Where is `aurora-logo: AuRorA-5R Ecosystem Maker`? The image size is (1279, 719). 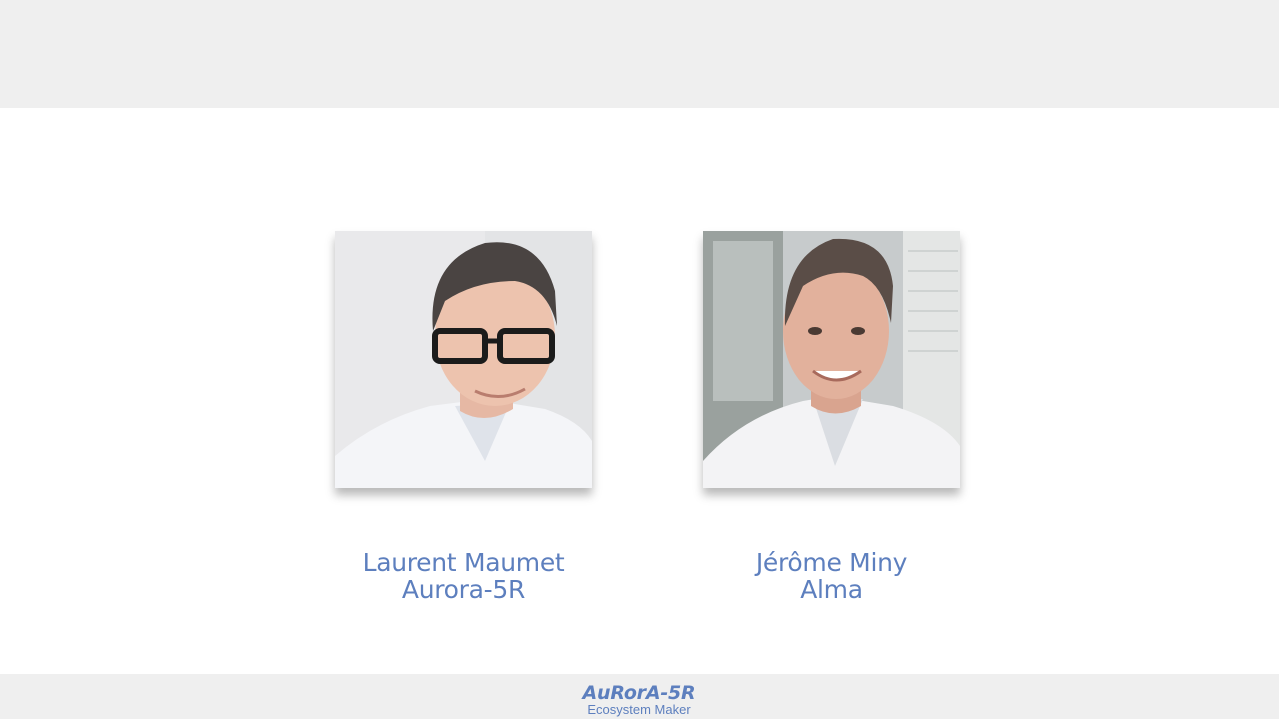 aurora-logo: AuRorA-5R Ecosystem Maker is located at coordinates (639, 699).